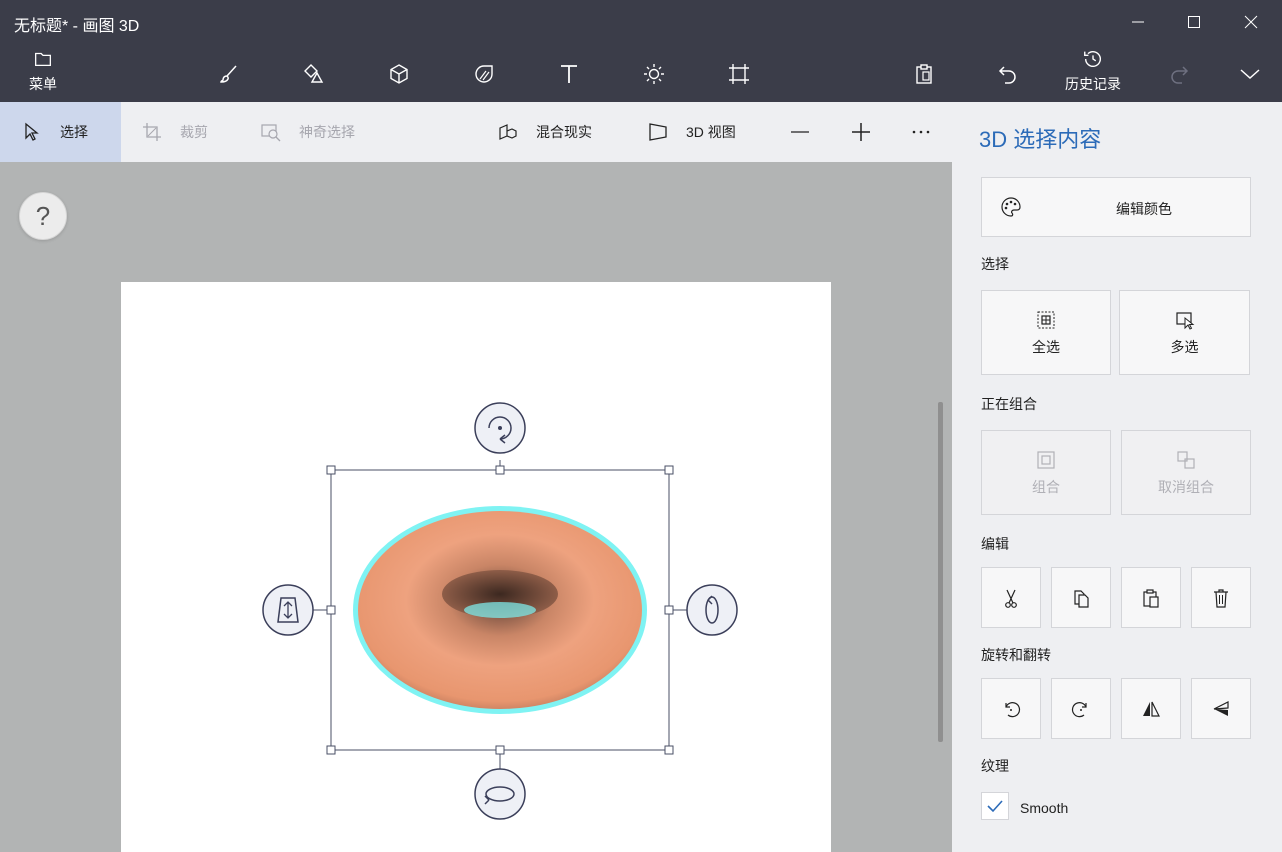 The width and height of the screenshot is (1282, 852). Describe the element at coordinates (940, 572) in the screenshot. I see `vertical-scrollbar` at that location.